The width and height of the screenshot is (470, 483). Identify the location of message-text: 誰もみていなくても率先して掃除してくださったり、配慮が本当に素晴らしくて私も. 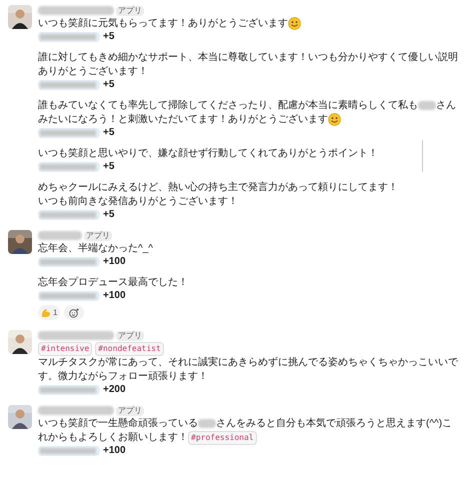
(228, 105).